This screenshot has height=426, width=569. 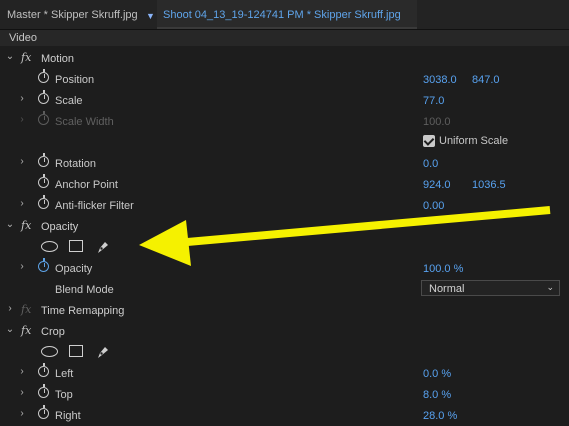 I want to click on video-section-header: Video, so click(x=284, y=38).